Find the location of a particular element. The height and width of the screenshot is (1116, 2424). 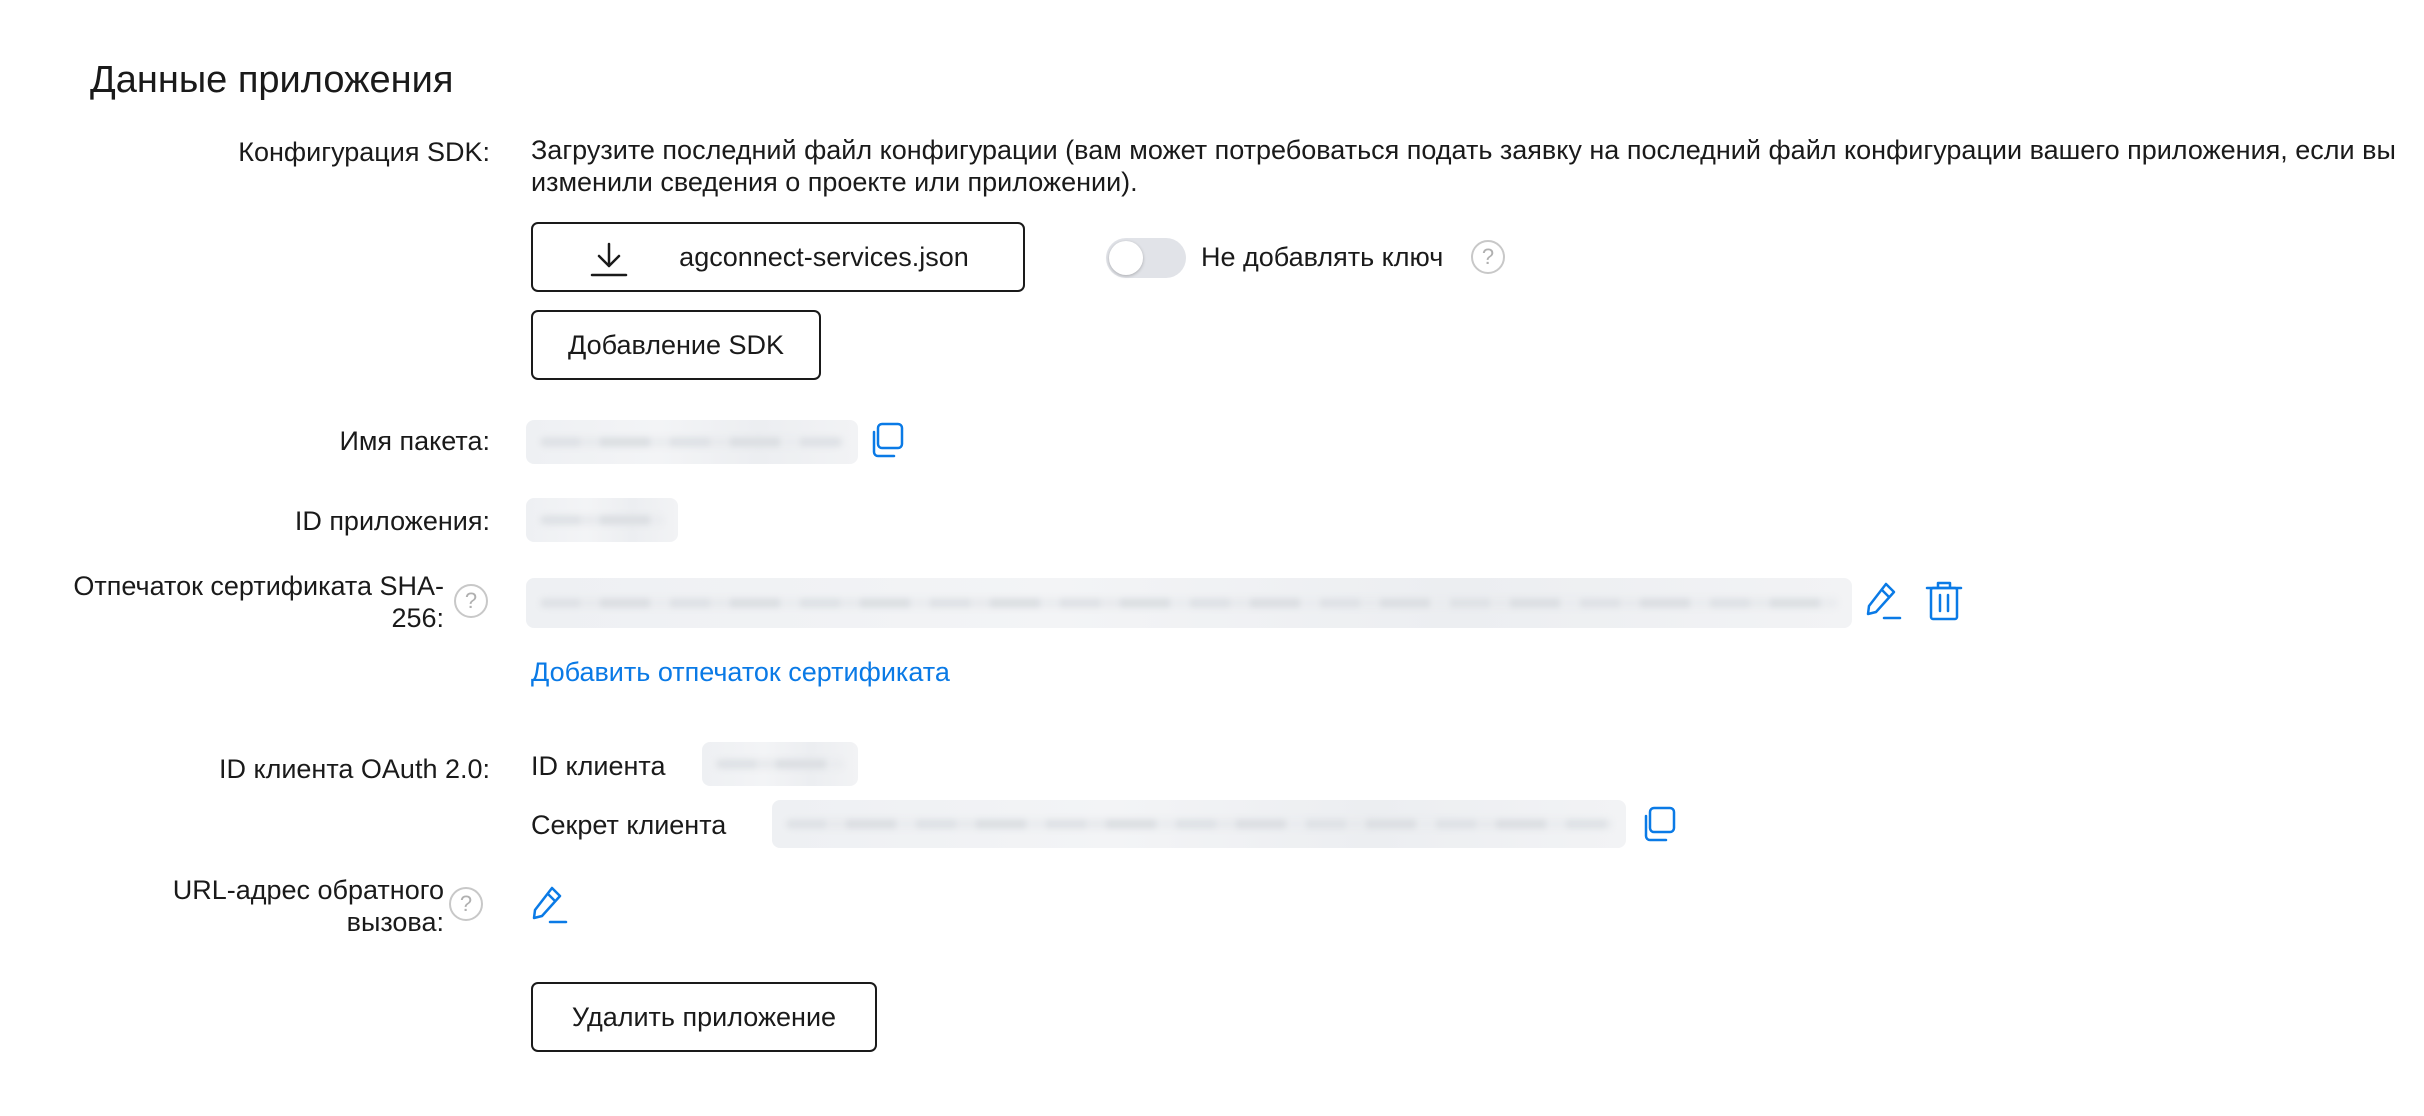

download-config-button: agconnect-services.json is located at coordinates (778, 257).